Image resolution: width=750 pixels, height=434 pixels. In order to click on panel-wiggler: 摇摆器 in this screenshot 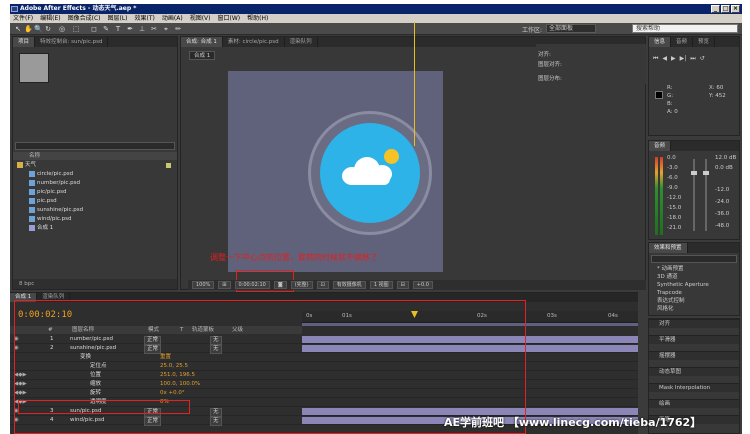, I will do `click(694, 355)`.